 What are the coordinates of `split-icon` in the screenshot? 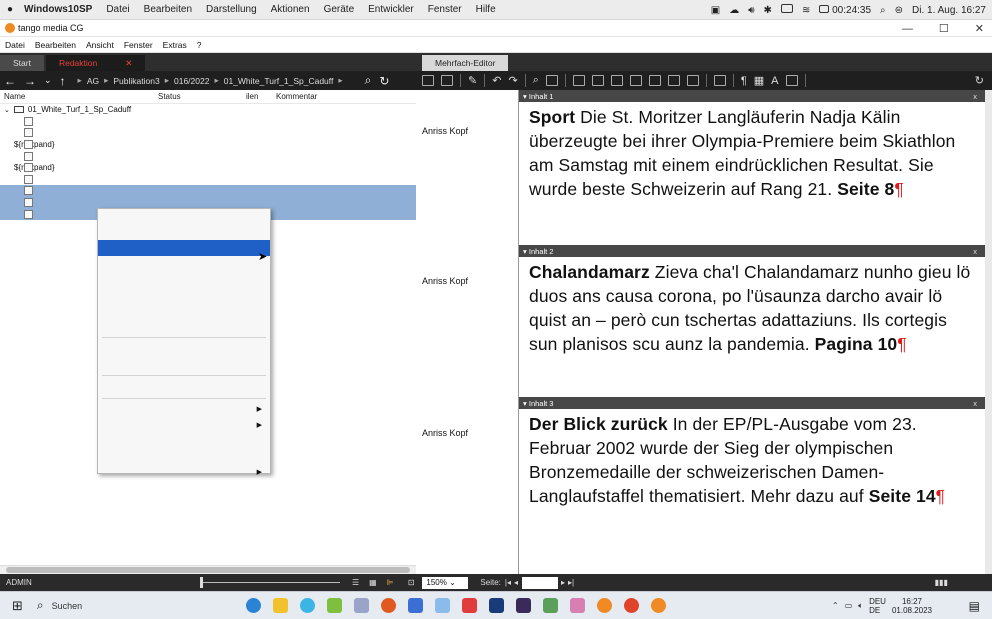 It's located at (616, 80).